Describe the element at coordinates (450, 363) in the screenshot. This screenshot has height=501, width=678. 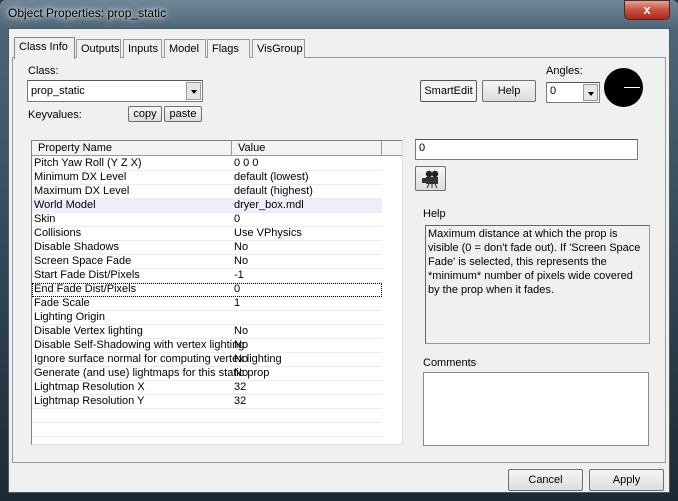
I see `comments-label: Comments` at that location.